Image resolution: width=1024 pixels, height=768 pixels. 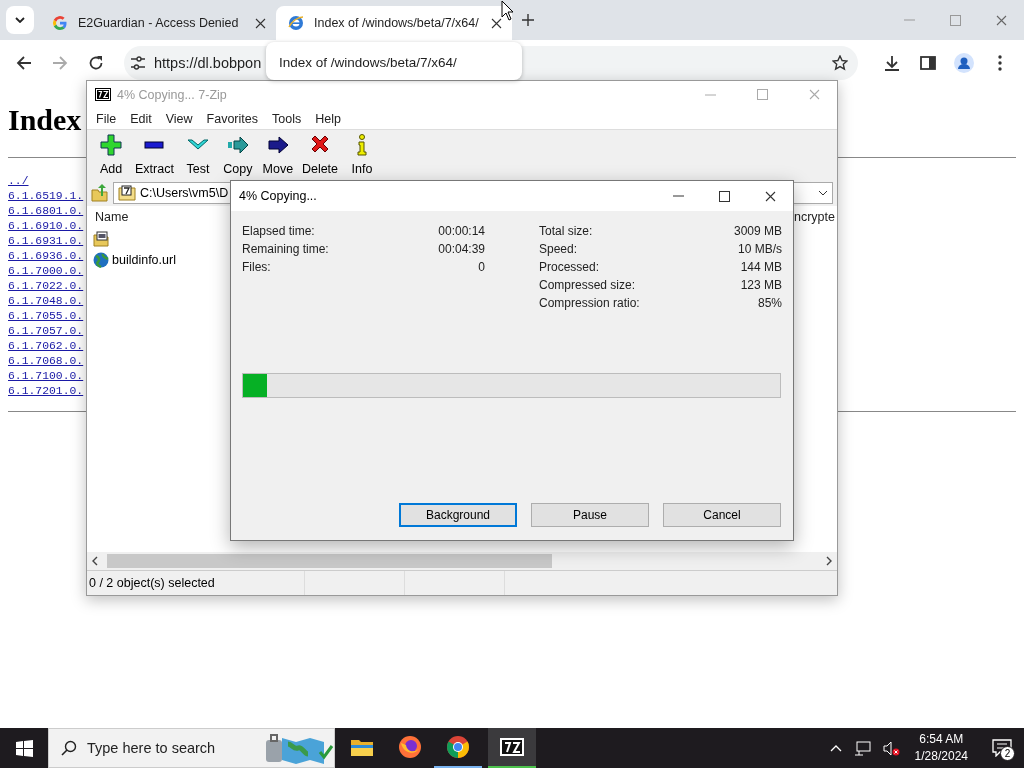 I want to click on menu-item: Help, so click(x=328, y=118).